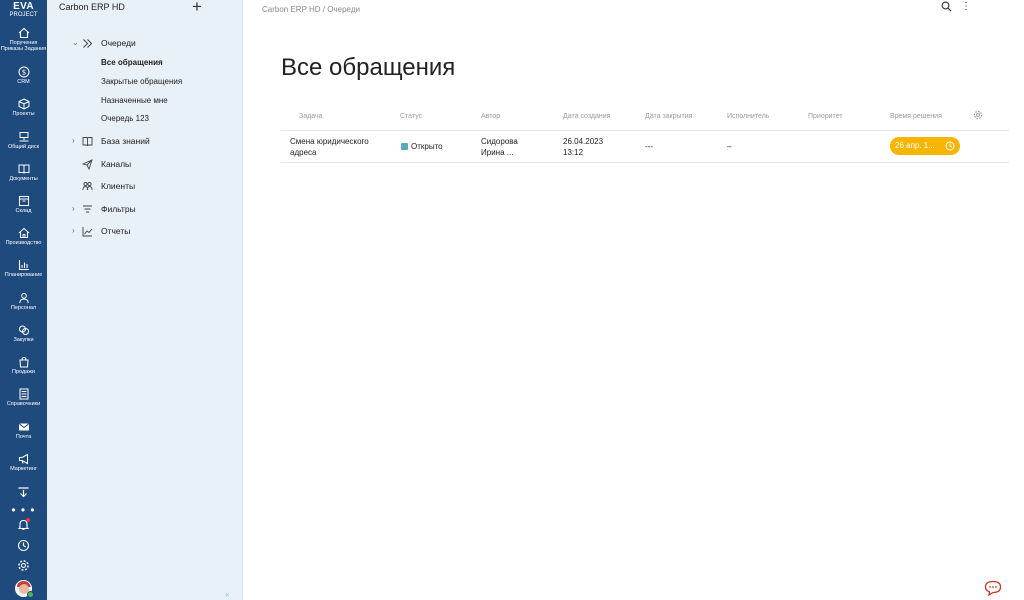 This screenshot has height=600, width=1024. Describe the element at coordinates (668, 116) in the screenshot. I see `column-header-closed: Дата закрытия` at that location.